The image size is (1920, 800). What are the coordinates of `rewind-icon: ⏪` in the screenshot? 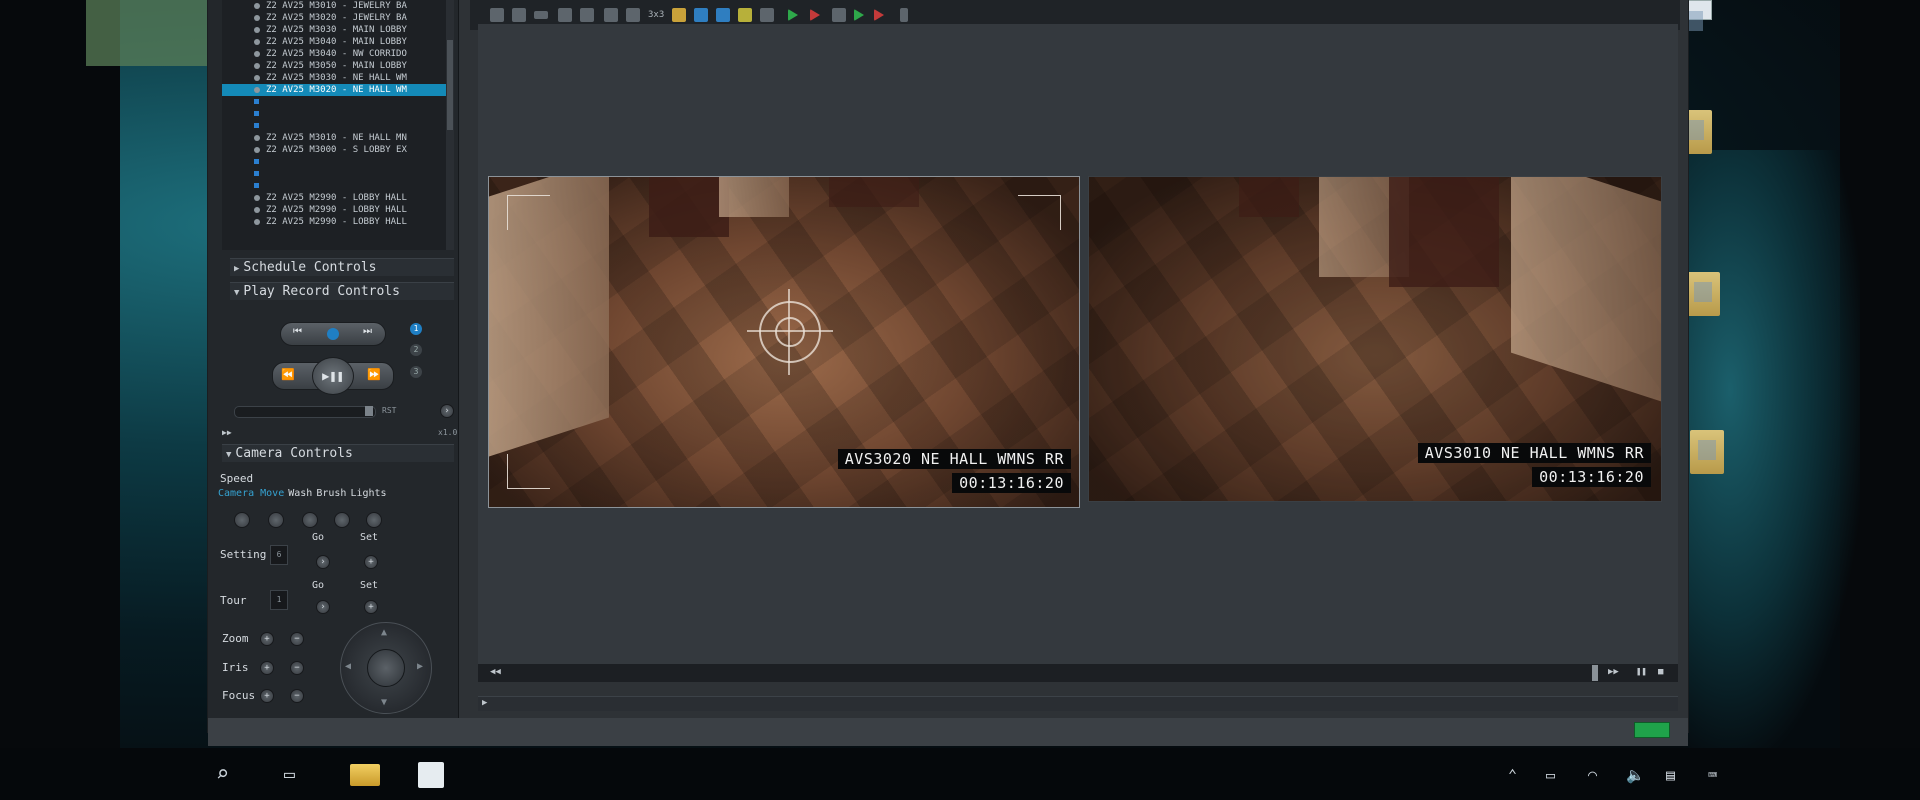 It's located at (288, 374).